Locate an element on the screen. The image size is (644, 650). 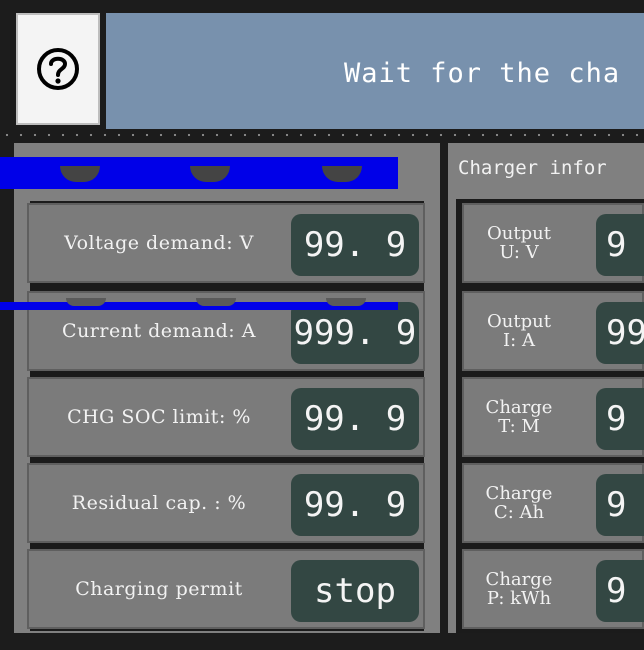
charge-time-label: Charge T: M is located at coordinates (519, 417).